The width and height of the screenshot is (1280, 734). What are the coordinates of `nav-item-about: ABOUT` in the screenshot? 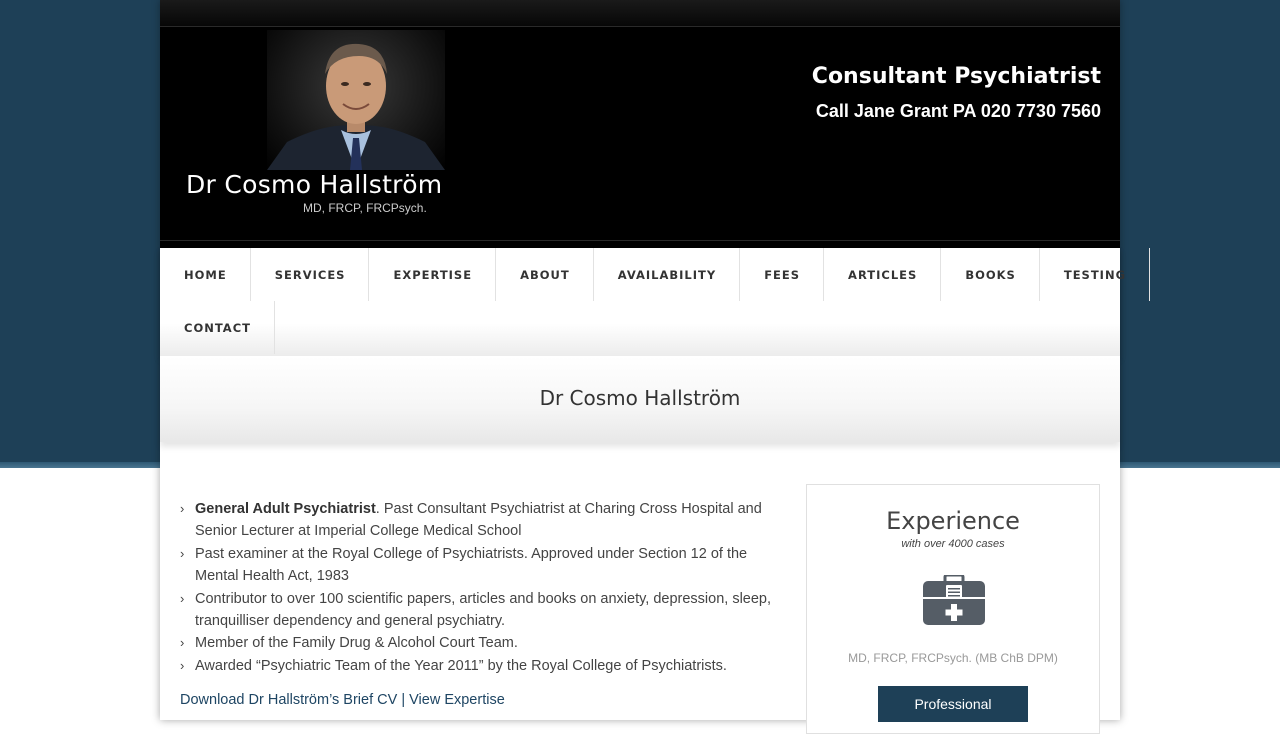 It's located at (545, 274).